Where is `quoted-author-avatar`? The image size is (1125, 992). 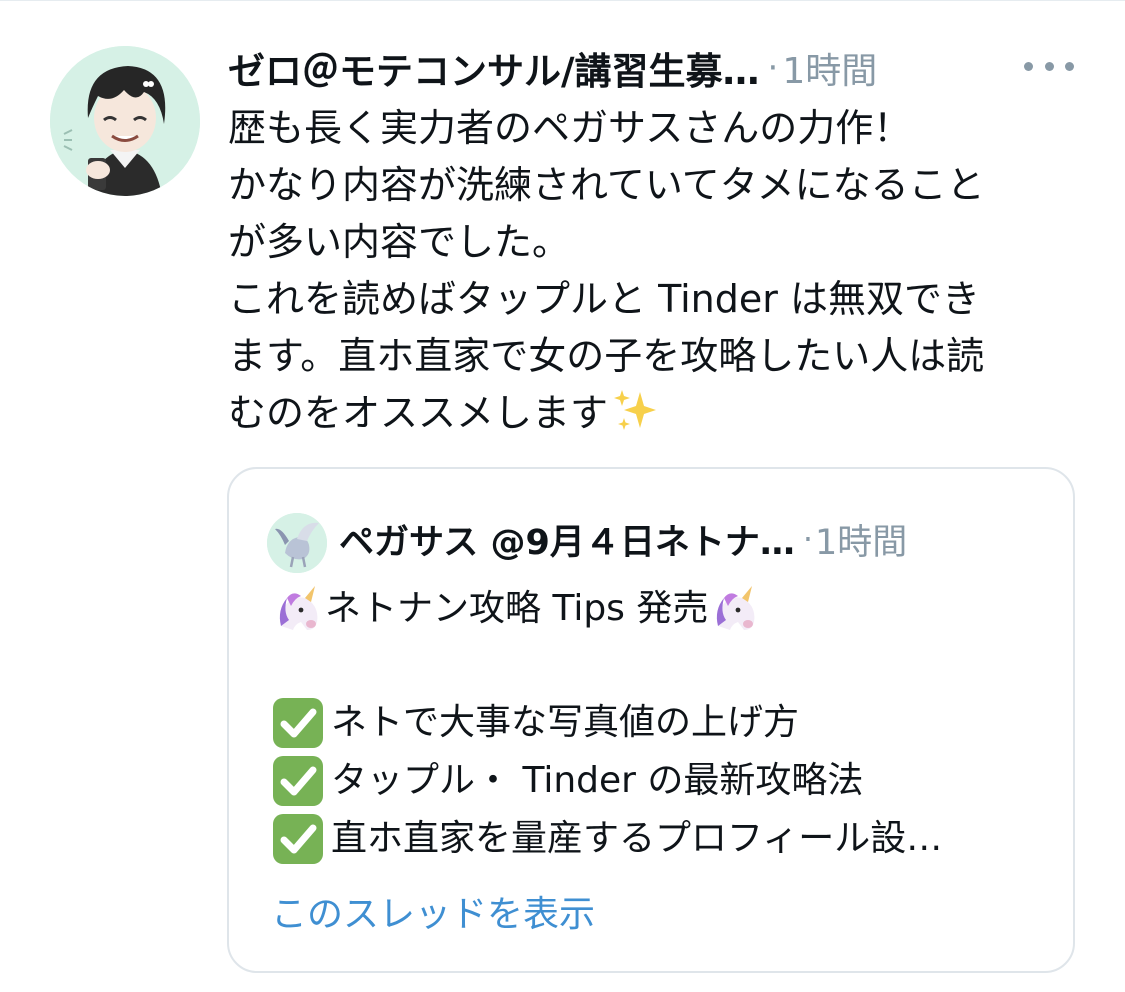 quoted-author-avatar is located at coordinates (297, 543).